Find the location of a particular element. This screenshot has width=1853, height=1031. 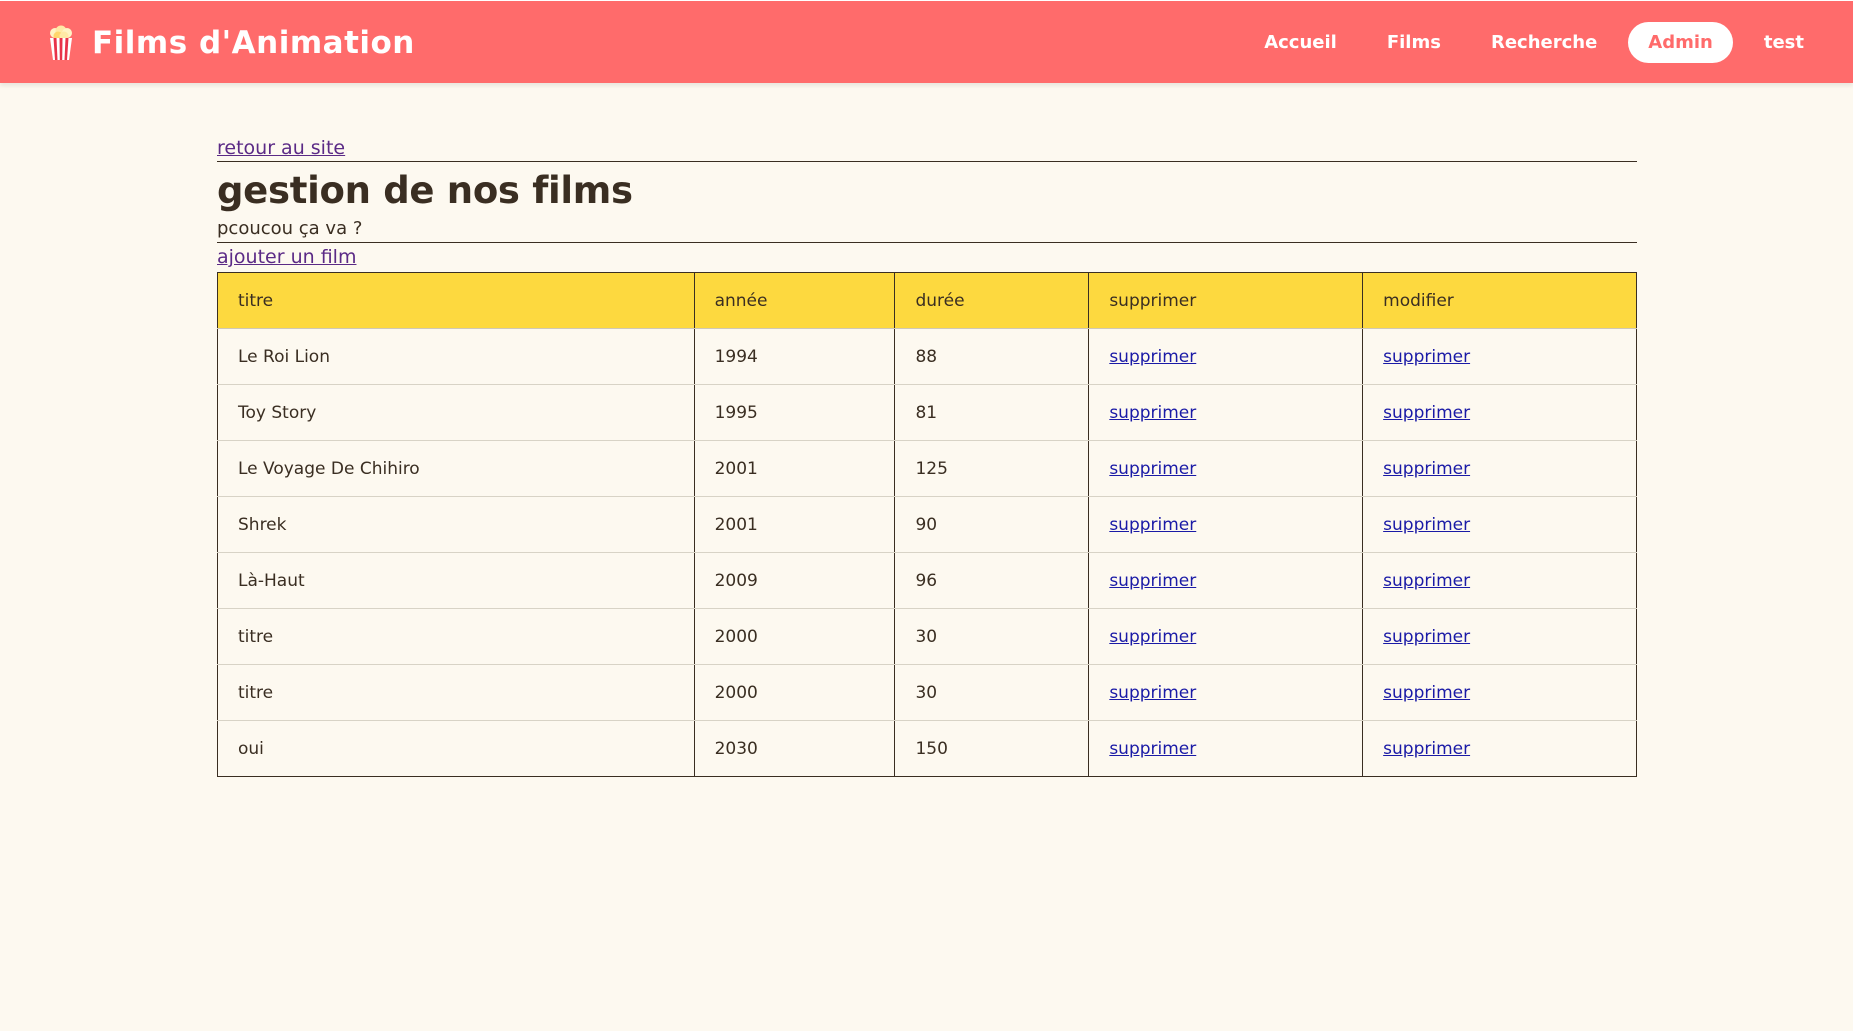

table-row: Le Roi Lion 1994 88 supprimer supprimer is located at coordinates (927, 356).